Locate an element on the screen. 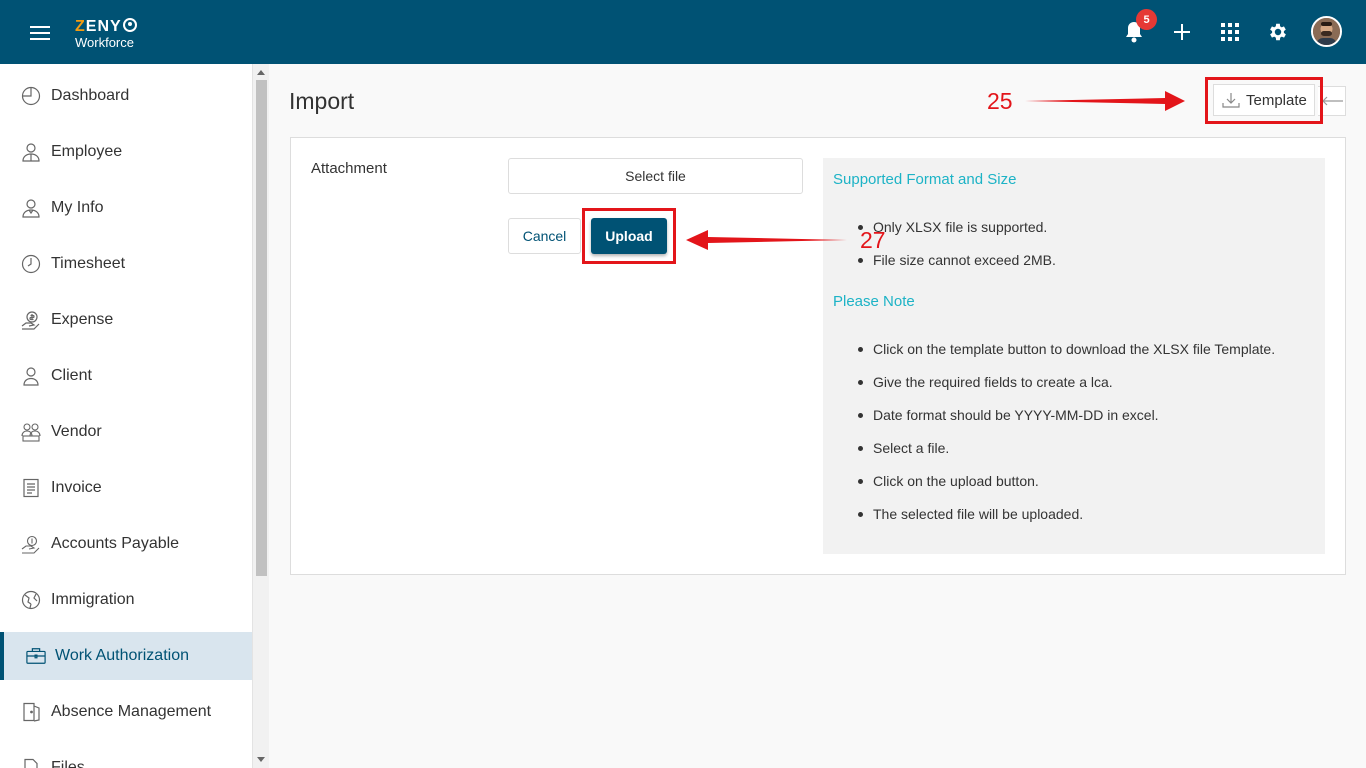 The image size is (1366, 768). clock-icon is located at coordinates (31, 264).